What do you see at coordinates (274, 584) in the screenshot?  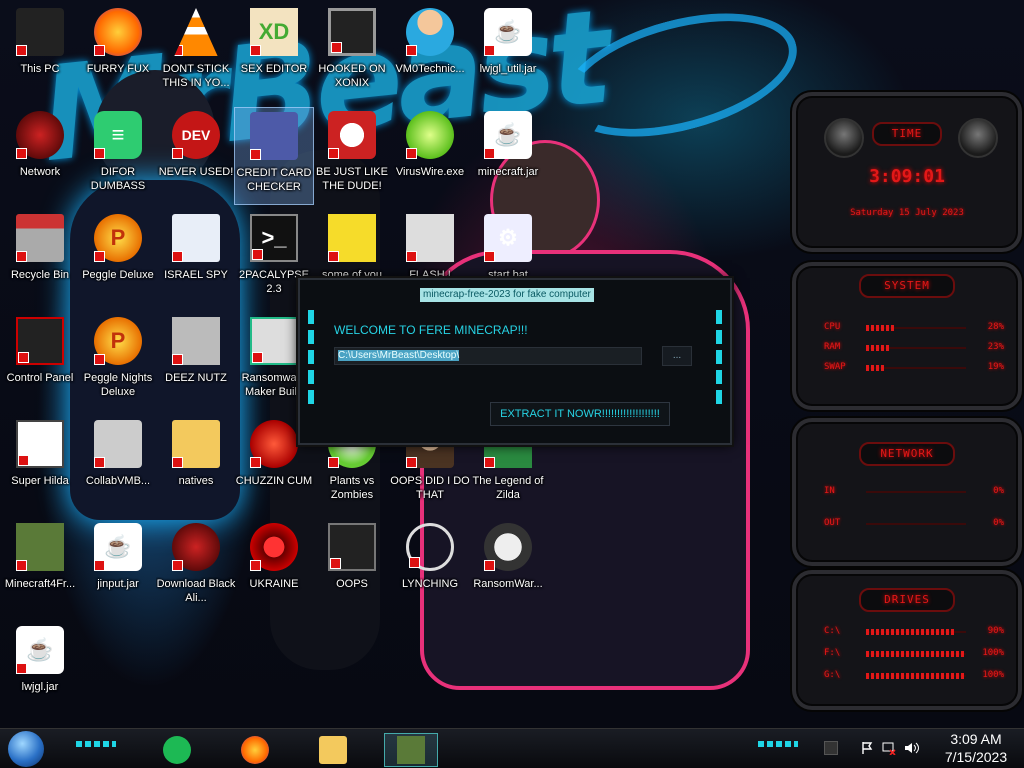 I see `desktop-icon-label: UKRAINE` at bounding box center [274, 584].